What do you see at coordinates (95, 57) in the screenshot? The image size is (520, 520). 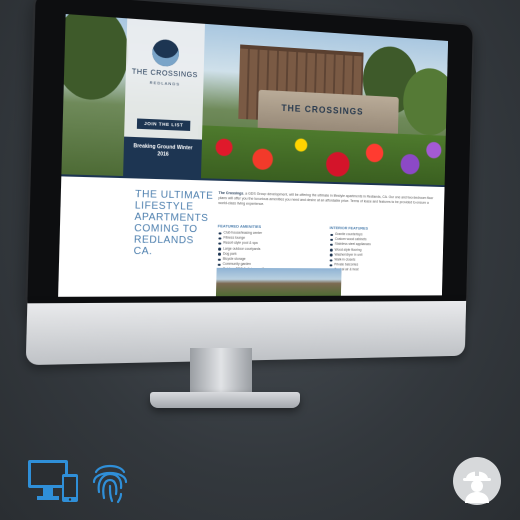 I see `palm-tree` at bounding box center [95, 57].